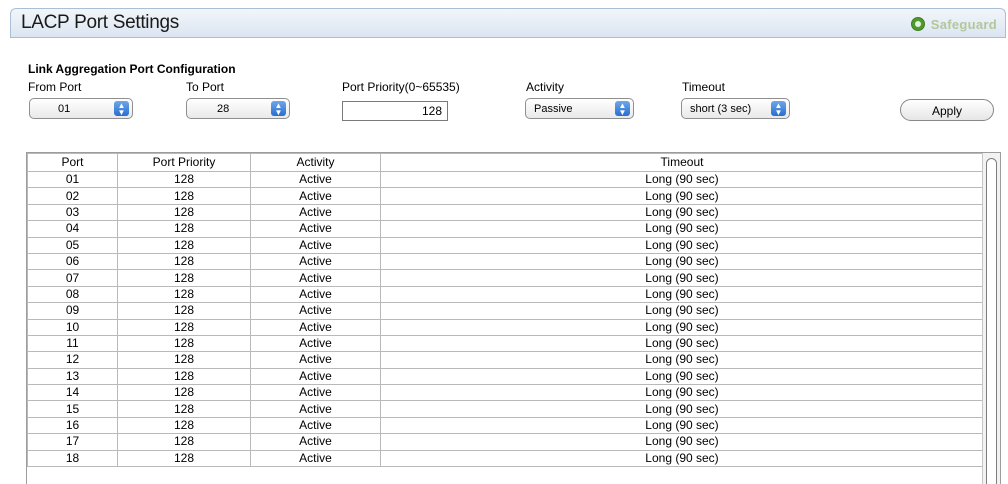 The image size is (1008, 484). I want to click on column-header: Timeout, so click(682, 162).